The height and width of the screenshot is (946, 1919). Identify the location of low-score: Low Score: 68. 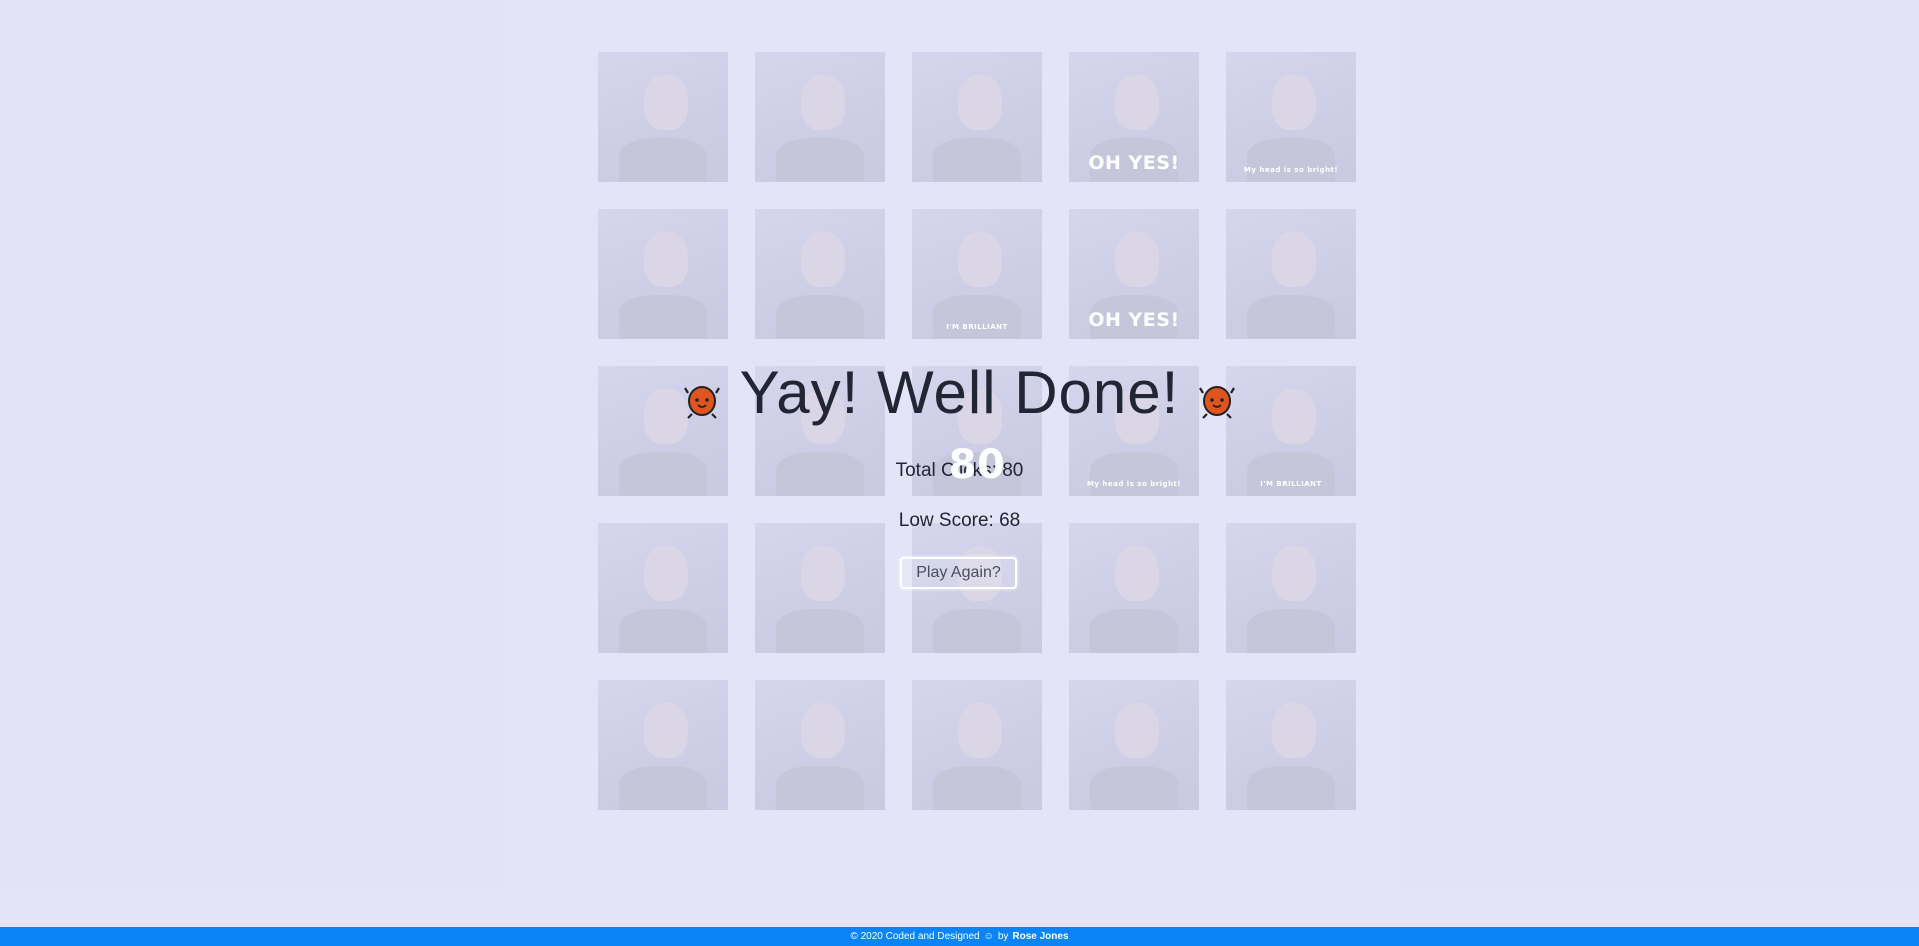
(959, 520).